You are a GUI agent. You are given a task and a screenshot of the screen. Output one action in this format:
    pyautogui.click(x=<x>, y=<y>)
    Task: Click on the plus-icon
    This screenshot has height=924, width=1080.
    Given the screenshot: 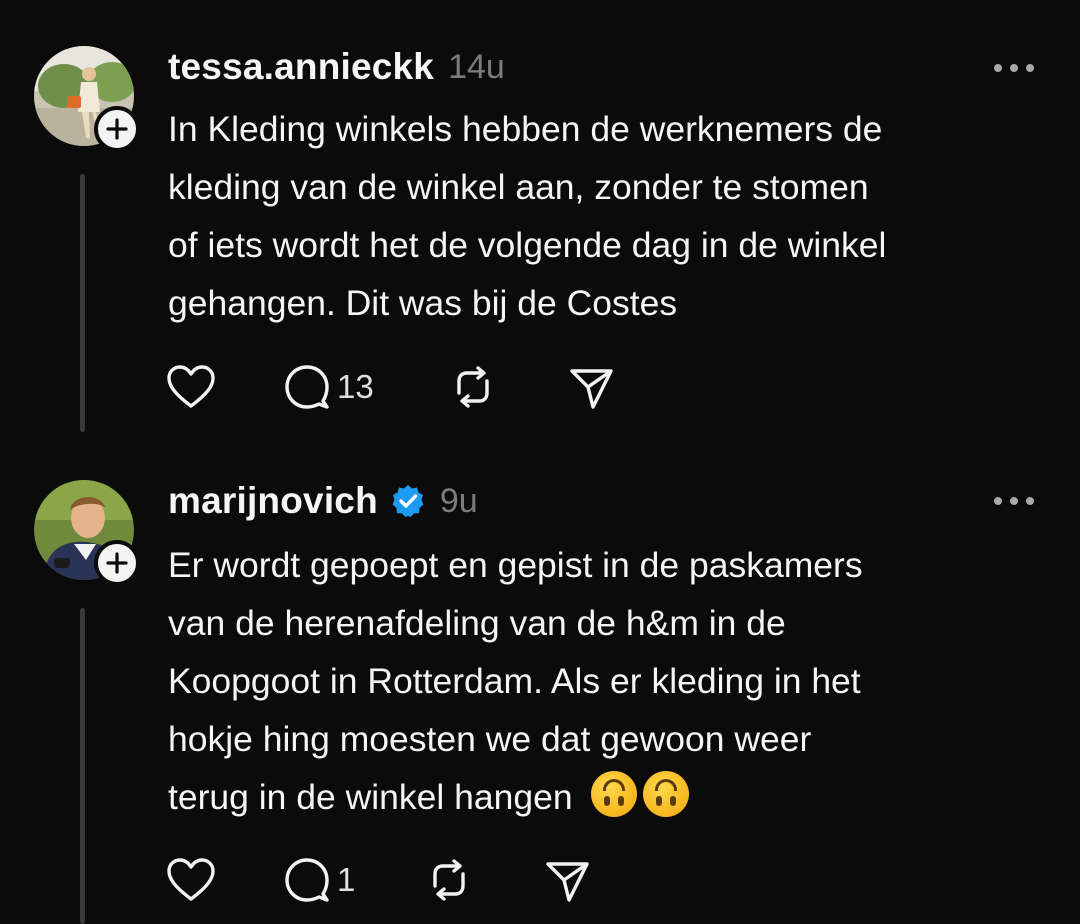 What is the action you would take?
    pyautogui.click(x=117, y=563)
    